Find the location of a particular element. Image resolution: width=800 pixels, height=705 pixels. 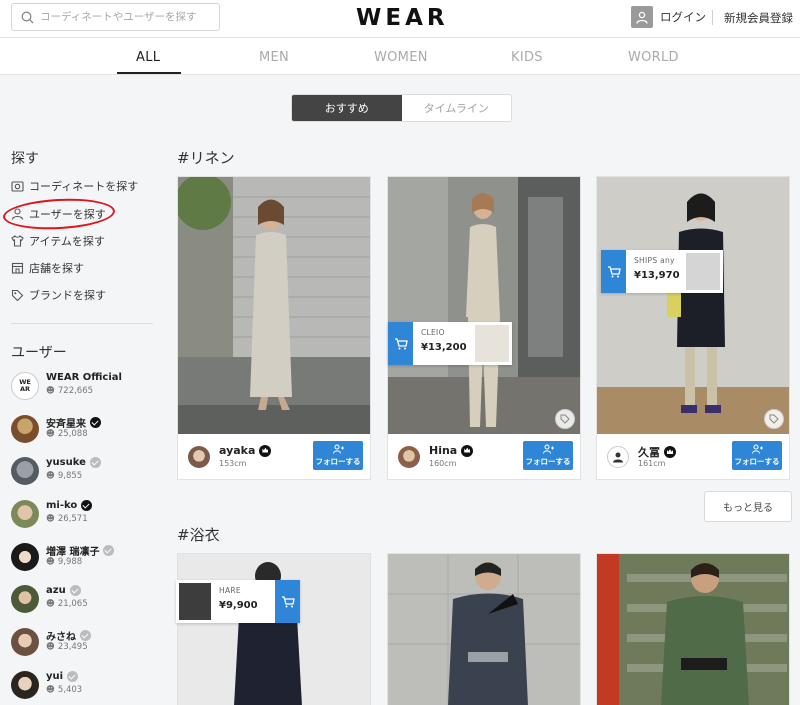

card-footer: ayaka 153cm フォローする is located at coordinates (274, 456).